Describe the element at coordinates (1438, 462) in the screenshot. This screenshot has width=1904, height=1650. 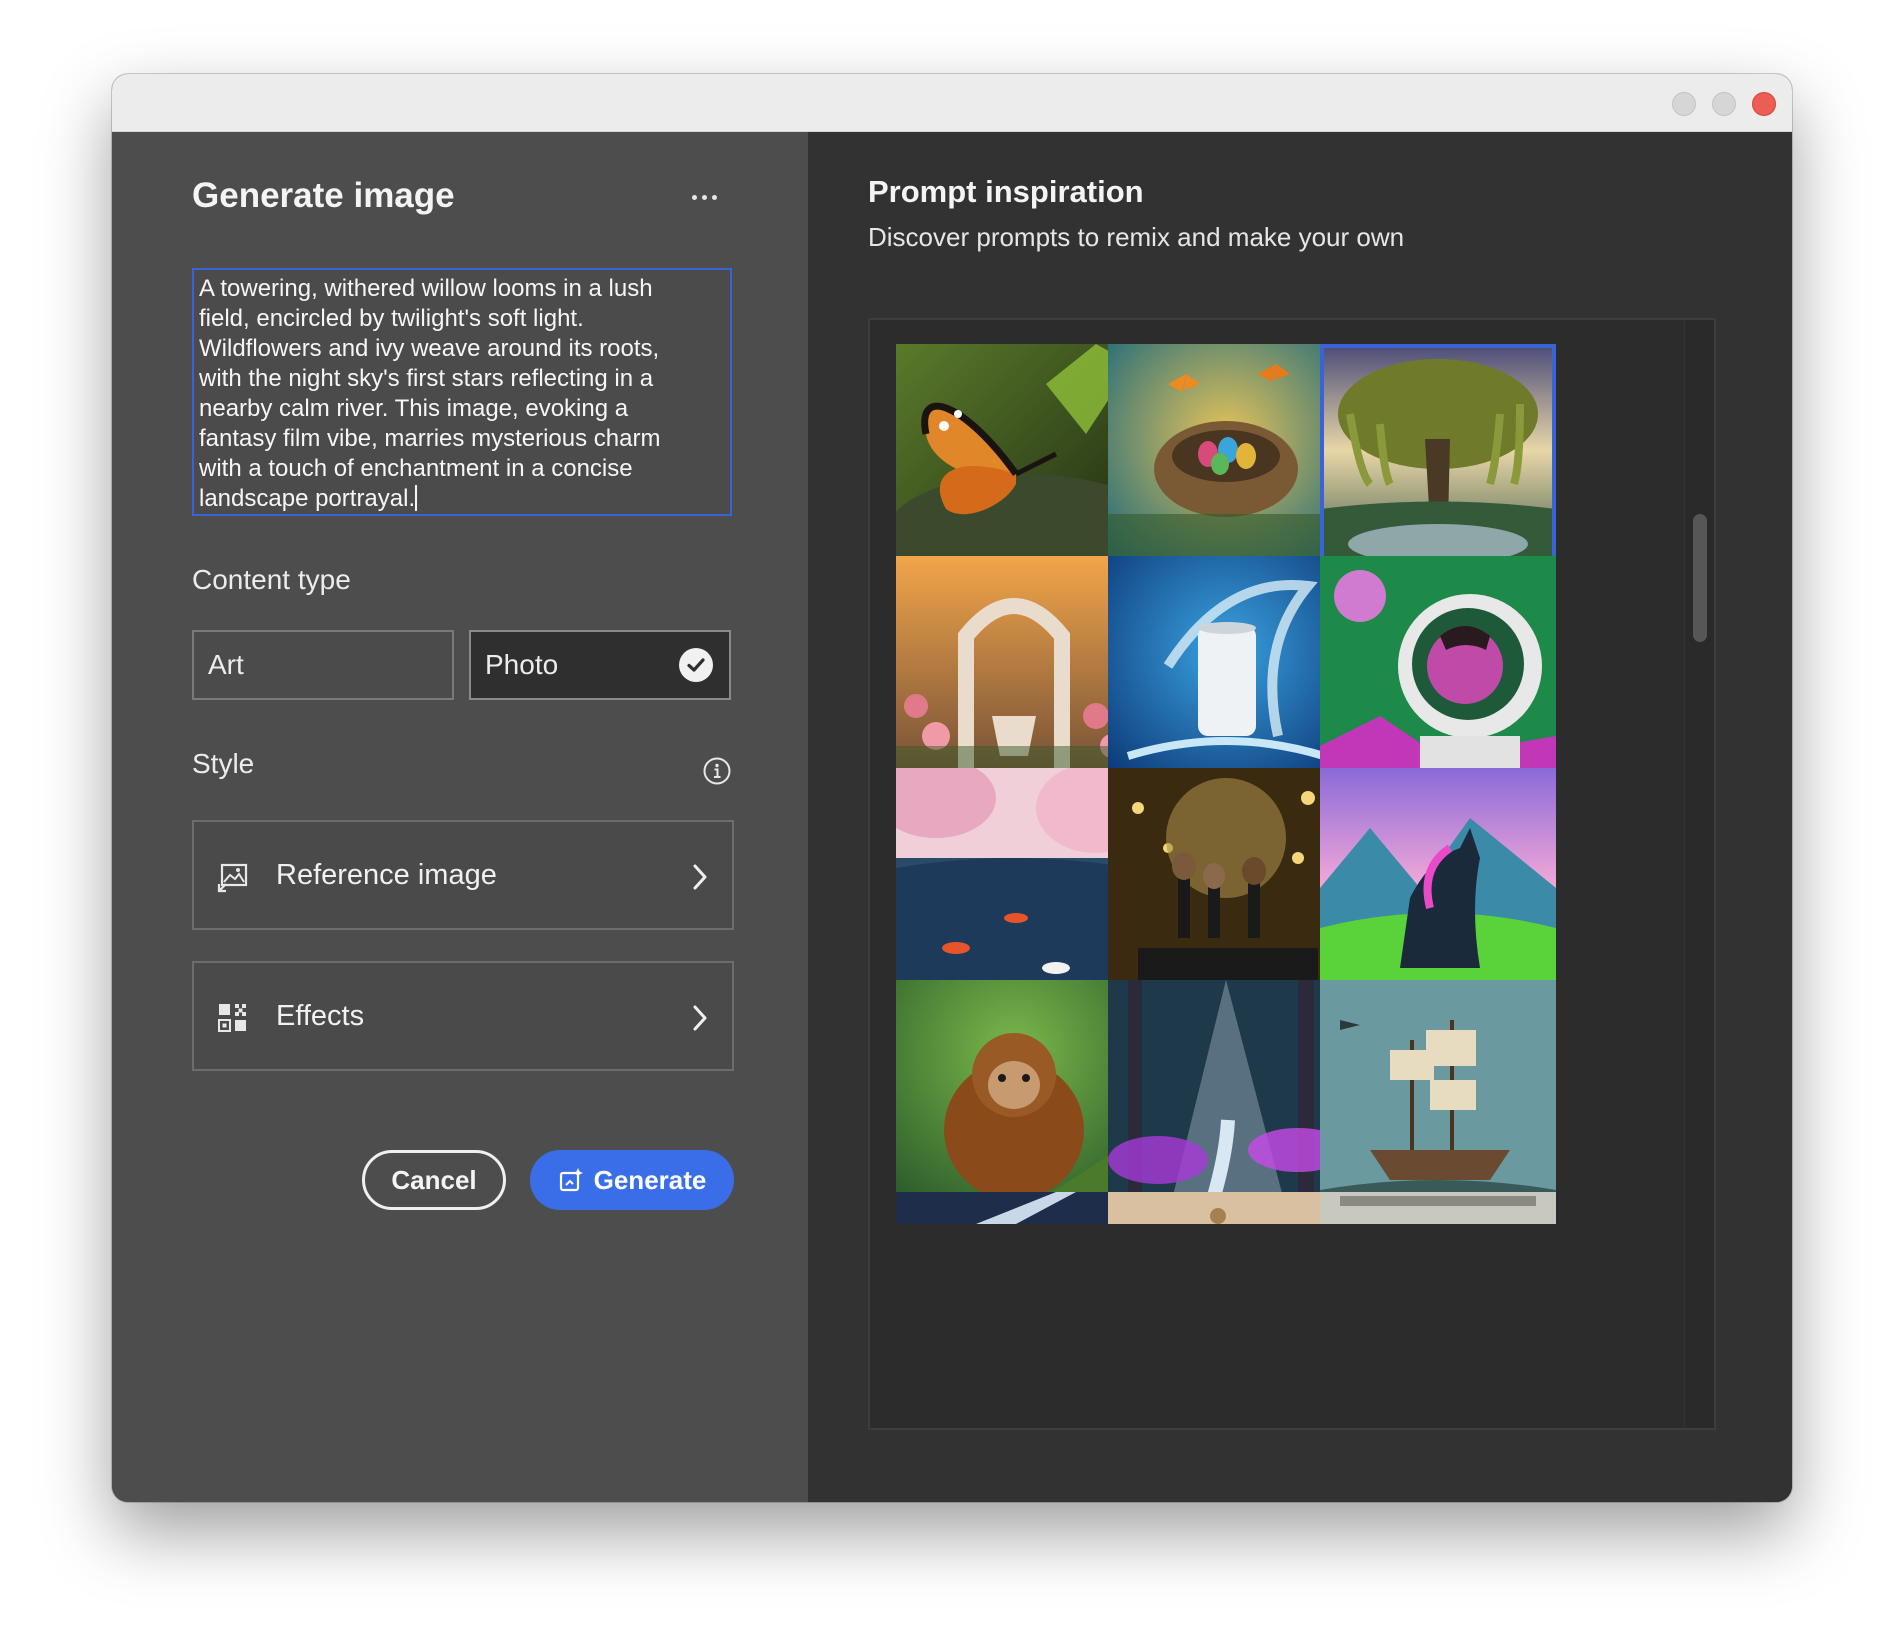
I see `inspiration-image-willow` at that location.